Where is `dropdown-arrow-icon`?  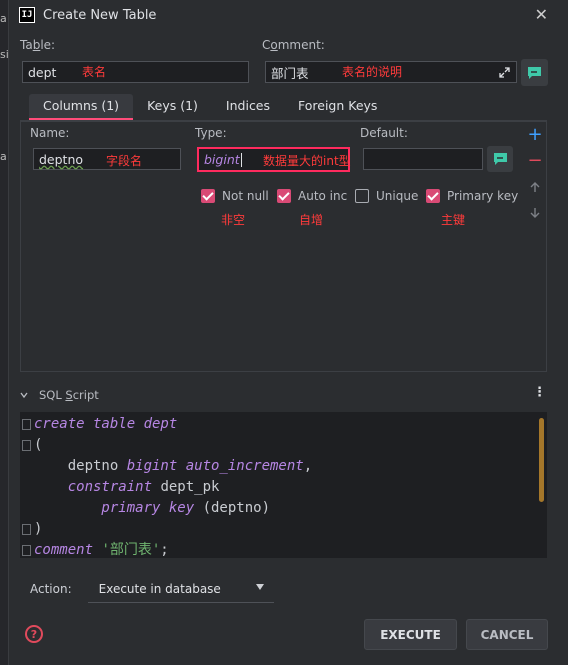 dropdown-arrow-icon is located at coordinates (259, 587).